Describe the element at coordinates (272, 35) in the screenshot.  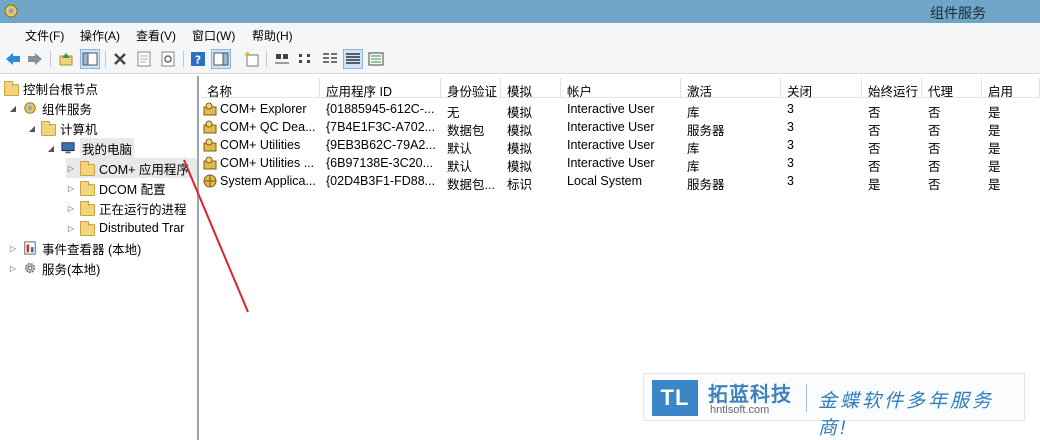
I see `menu-help: 帮助(H)` at that location.